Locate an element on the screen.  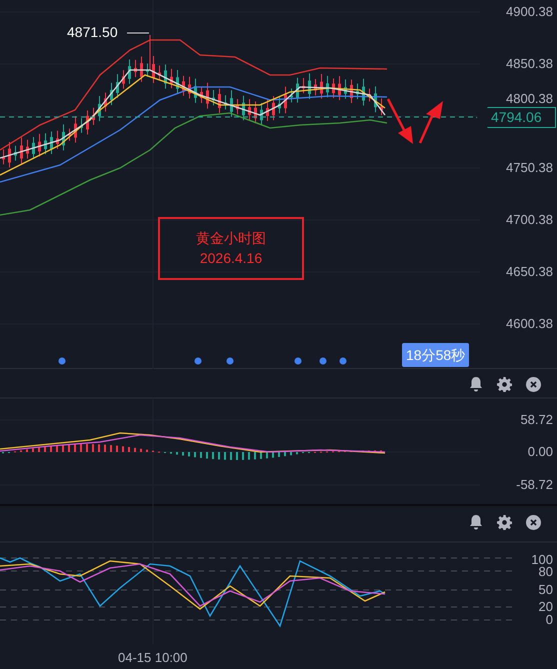
annotation-date: 2026.4.16 is located at coordinates (231, 258).